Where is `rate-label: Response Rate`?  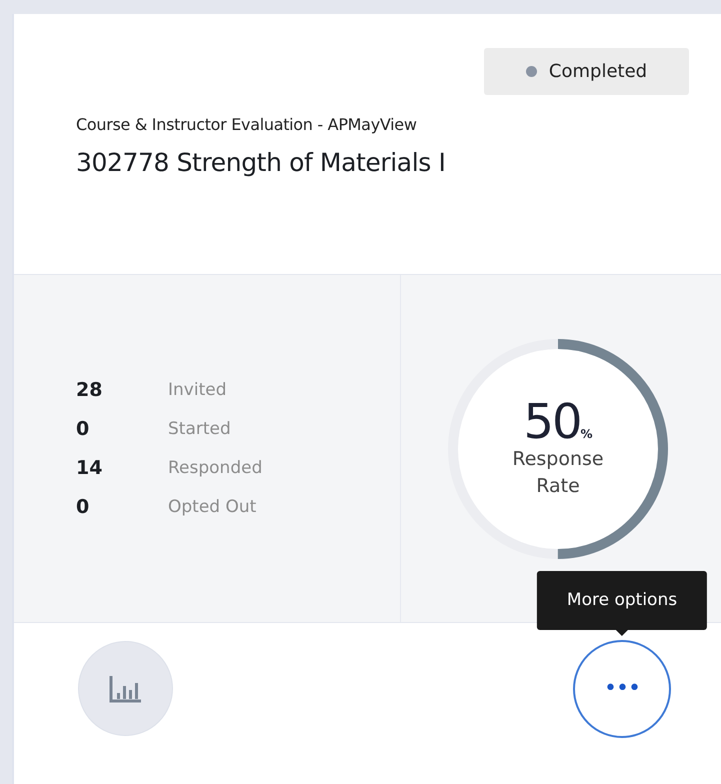
rate-label: Response Rate is located at coordinates (558, 472).